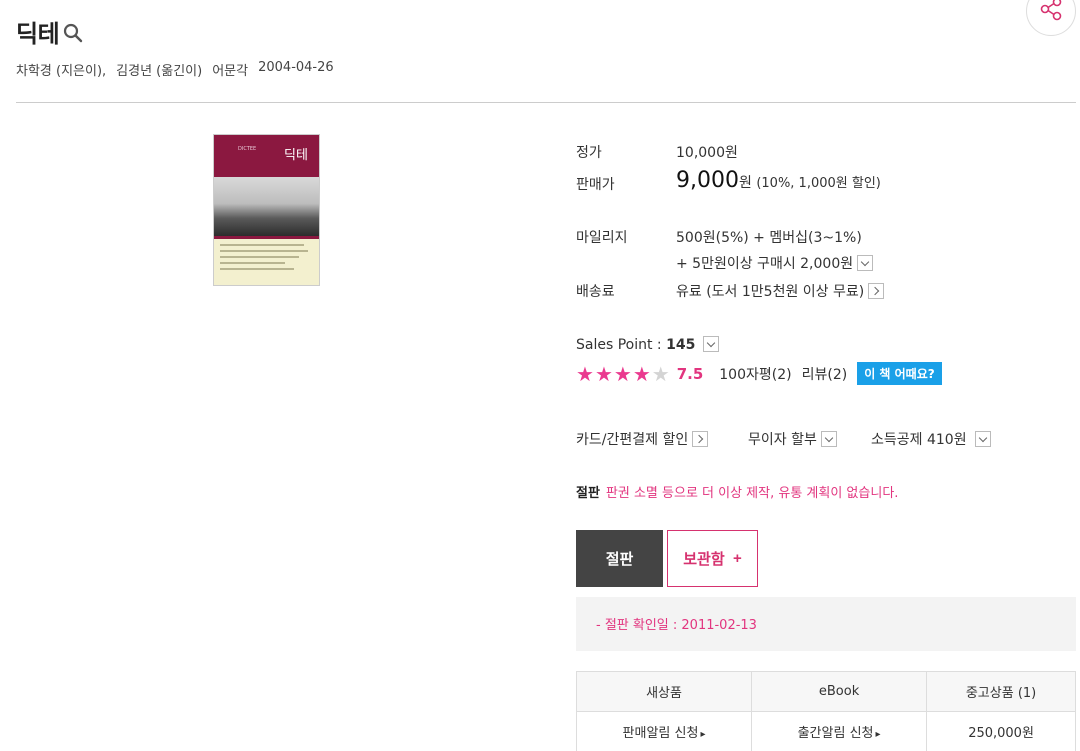 The image size is (1080, 751). I want to click on mileage-line2: + 5만원이상 구매시 2,000원, so click(765, 264).